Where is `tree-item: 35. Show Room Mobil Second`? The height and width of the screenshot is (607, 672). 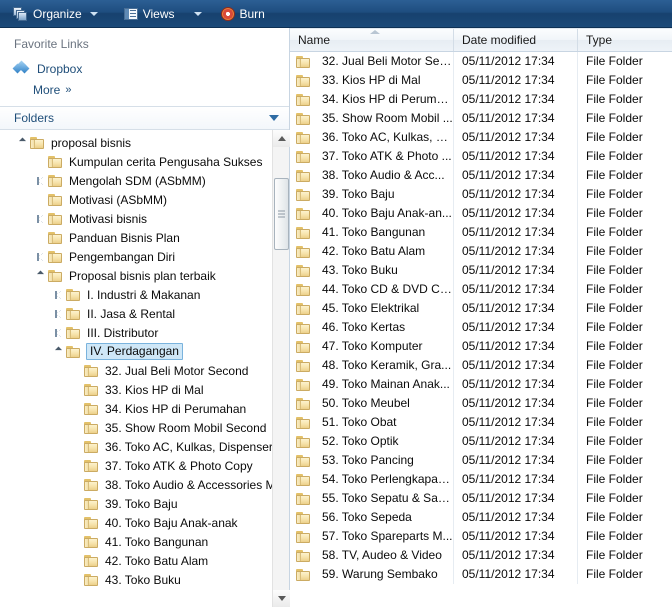 tree-item: 35. Show Room Mobil Second is located at coordinates (136, 427).